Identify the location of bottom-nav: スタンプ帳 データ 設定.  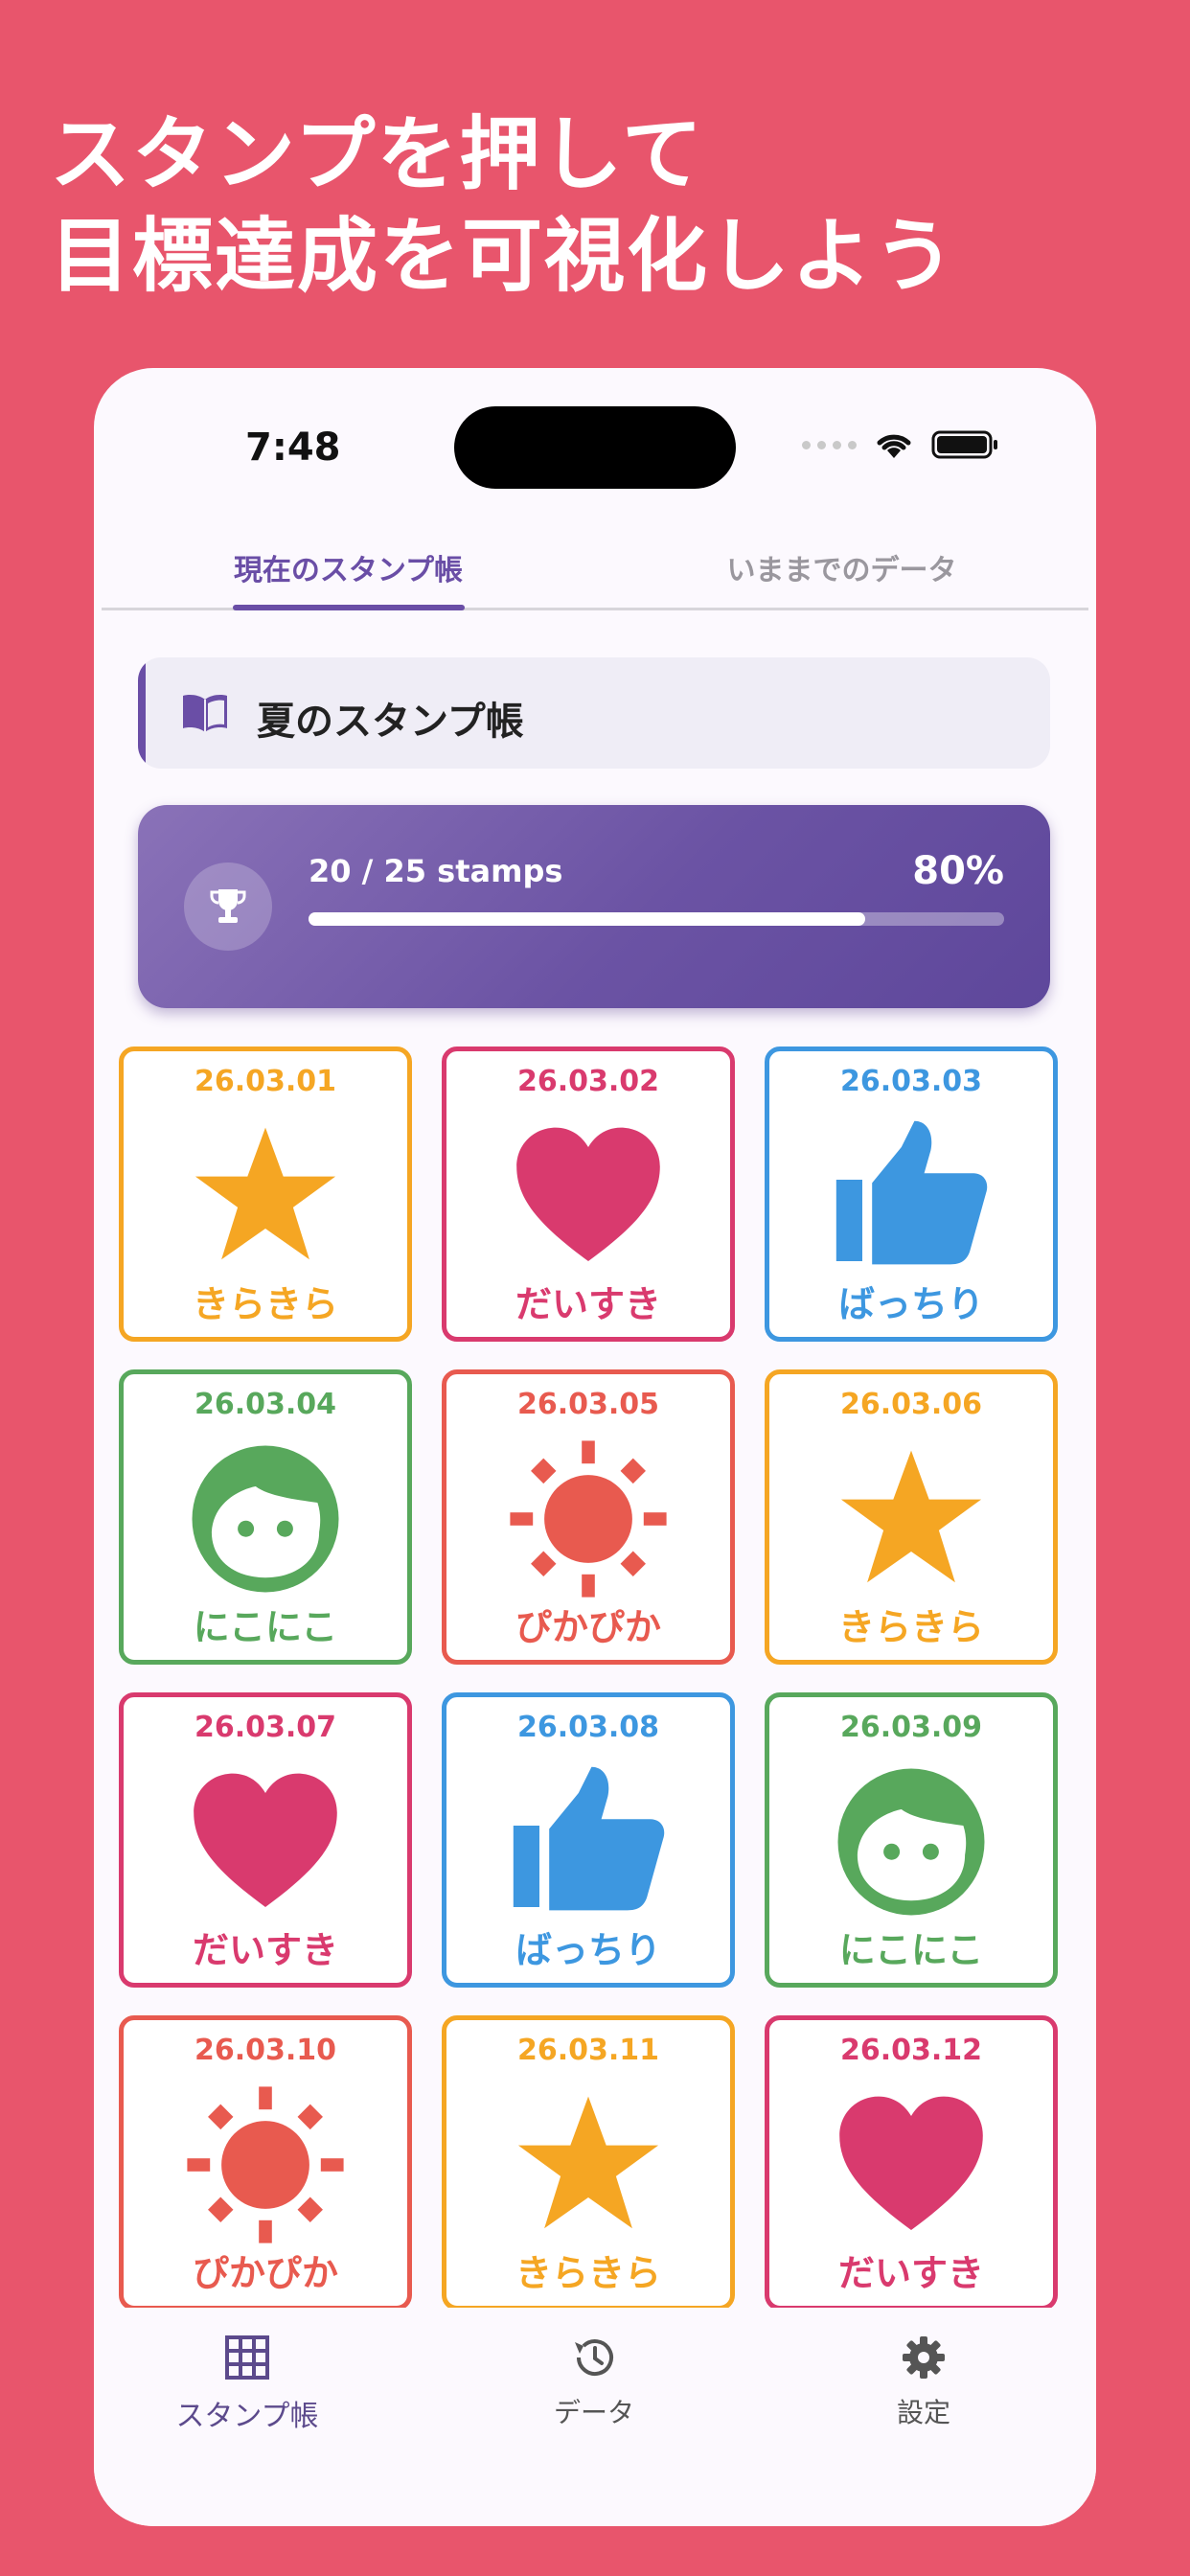
(595, 2417).